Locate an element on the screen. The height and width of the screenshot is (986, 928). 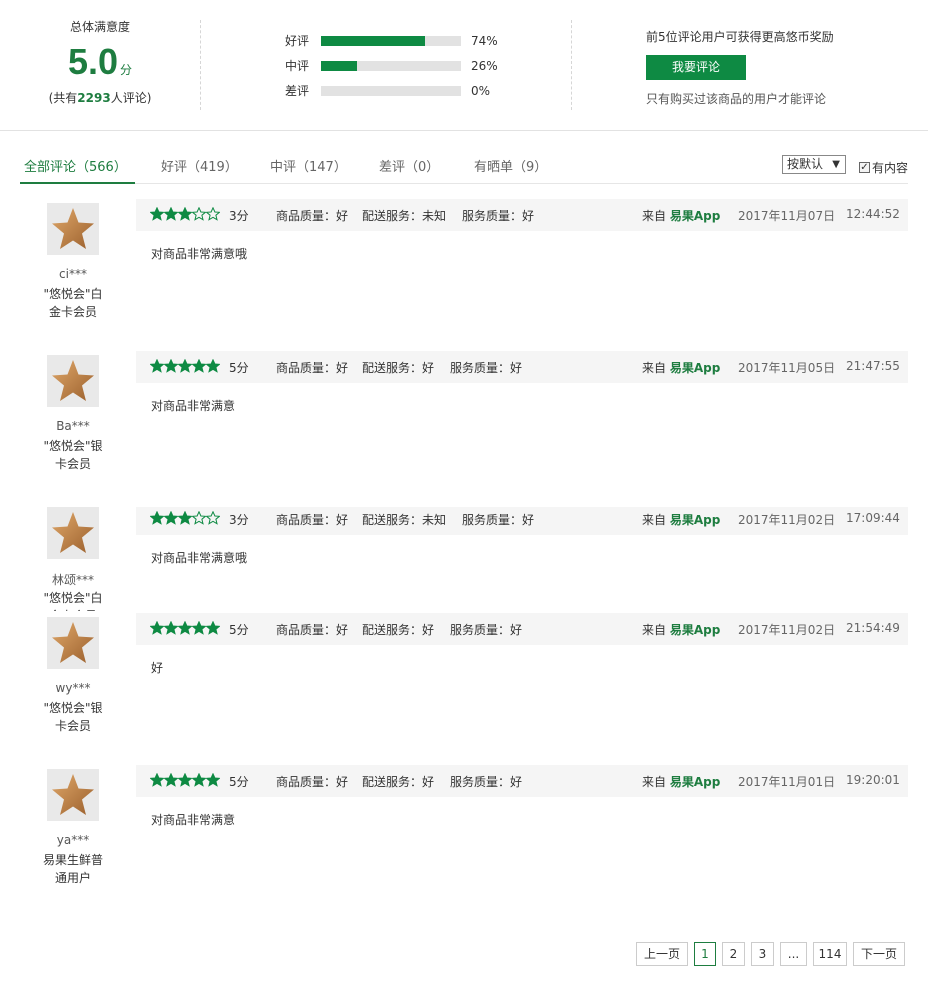
user-name: Ba*** is located at coordinates (73, 426).